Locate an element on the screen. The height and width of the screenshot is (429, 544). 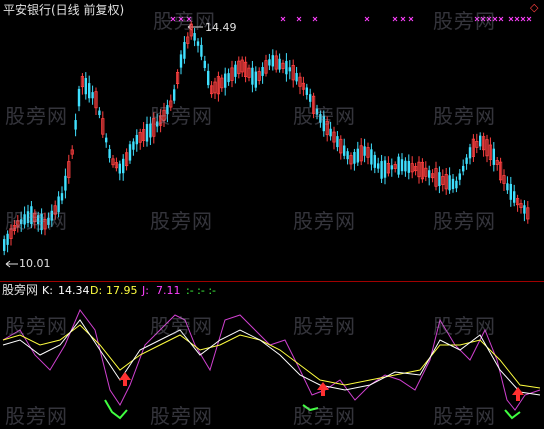
d-label: D: is located at coordinates (96, 290).